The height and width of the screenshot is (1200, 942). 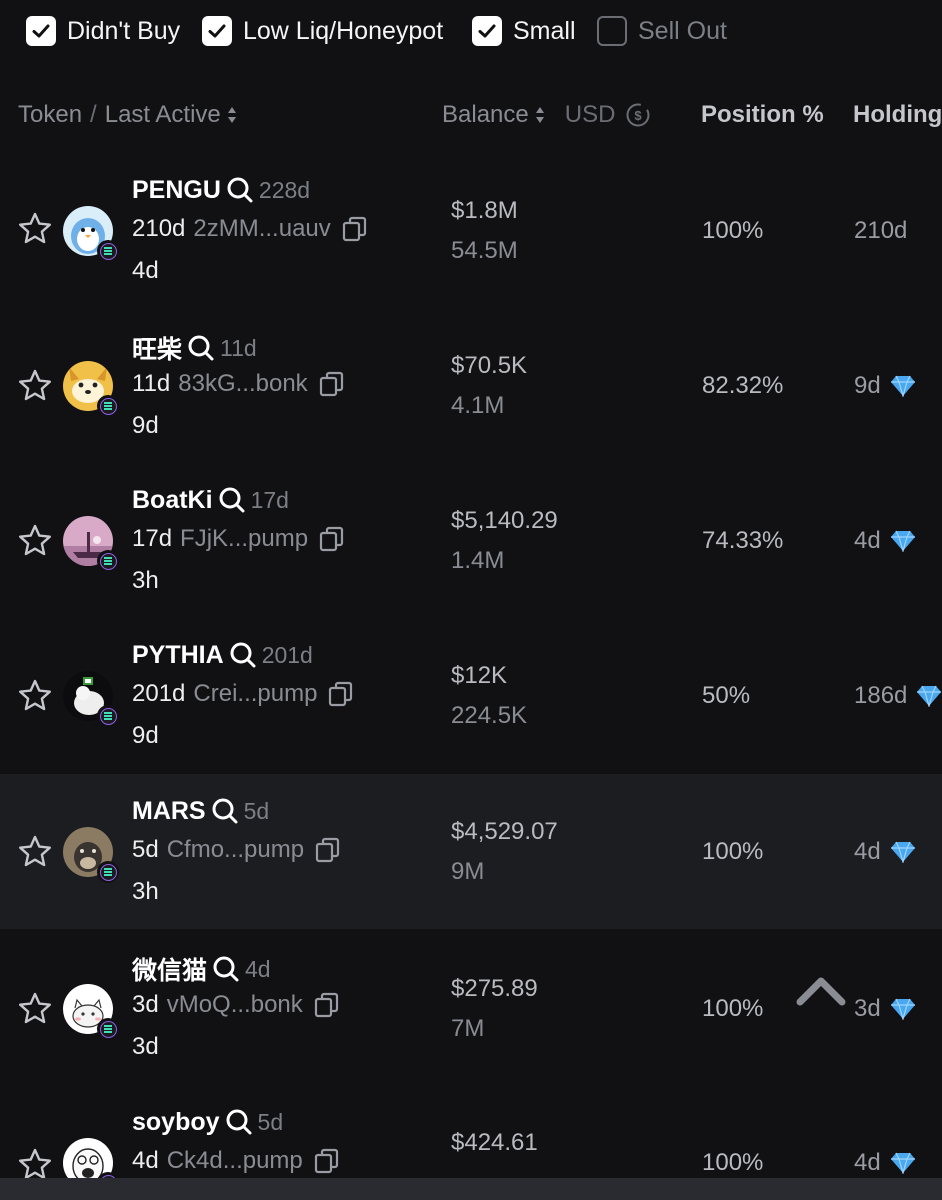 What do you see at coordinates (821, 990) in the screenshot?
I see `scroll-to-top-icon` at bounding box center [821, 990].